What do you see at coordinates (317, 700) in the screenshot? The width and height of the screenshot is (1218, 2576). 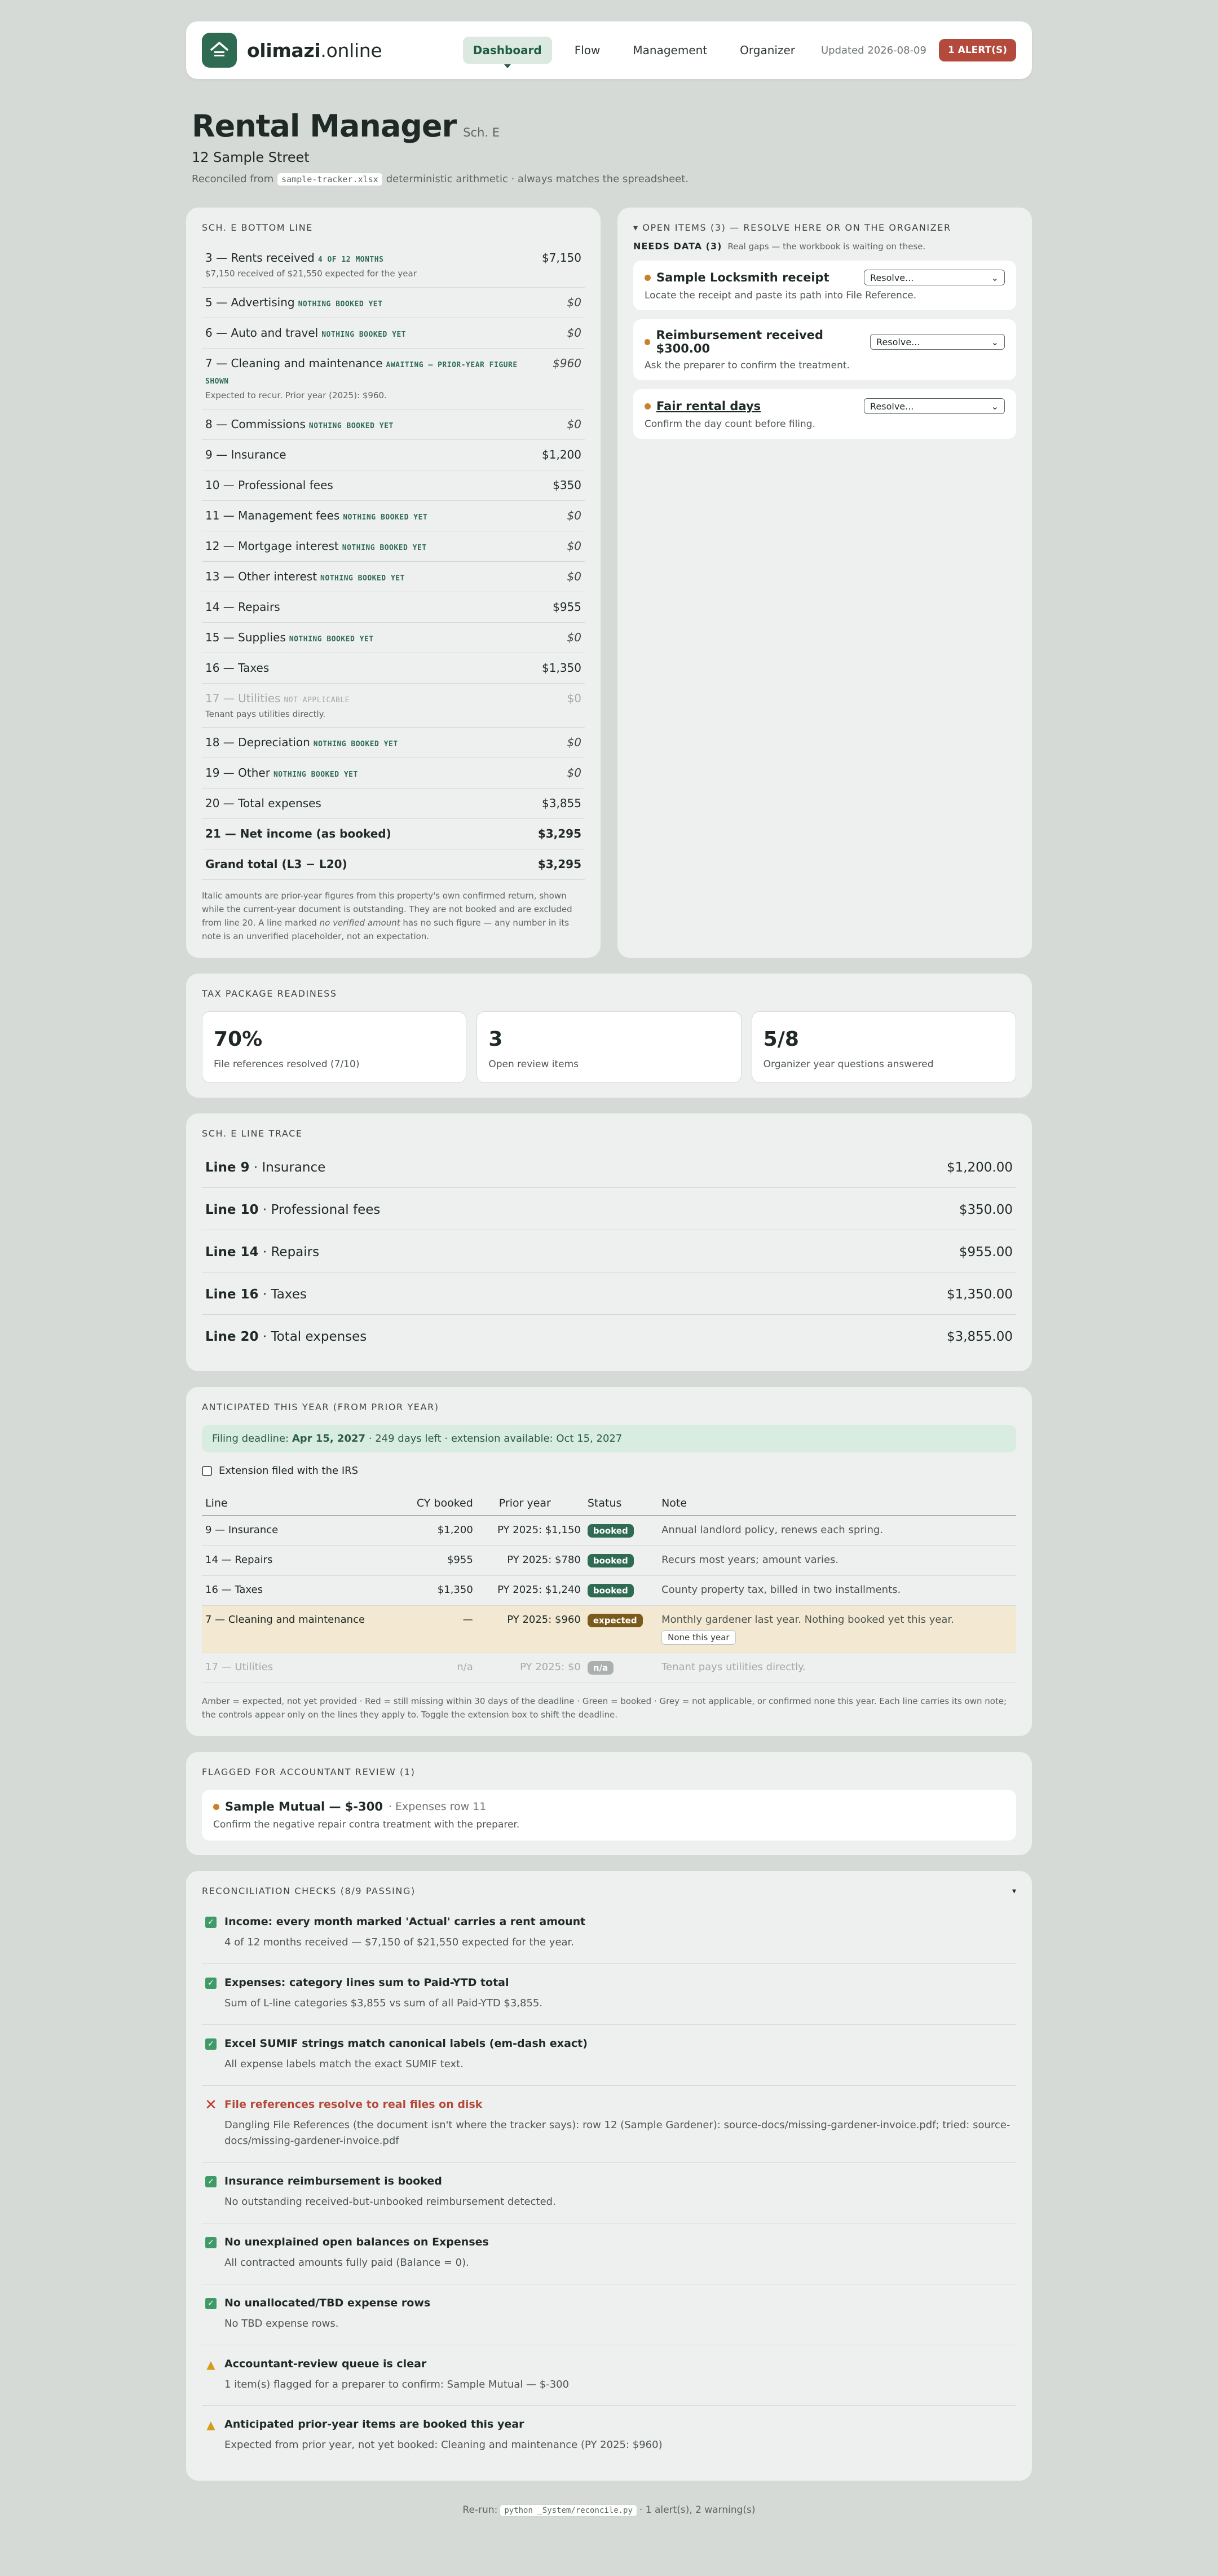 I see `line-status-tag: NOT APPLICABLE` at bounding box center [317, 700].